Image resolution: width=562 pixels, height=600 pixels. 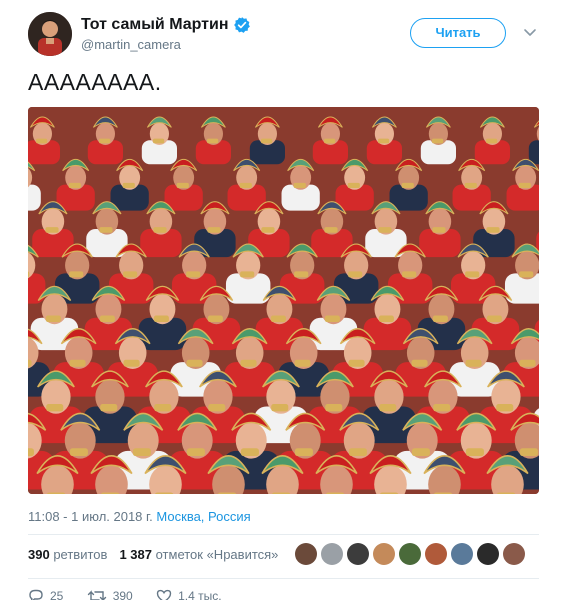 What do you see at coordinates (135, 594) in the screenshot?
I see `tweet-actions: 25 390 1,4 тыс.` at bounding box center [135, 594].